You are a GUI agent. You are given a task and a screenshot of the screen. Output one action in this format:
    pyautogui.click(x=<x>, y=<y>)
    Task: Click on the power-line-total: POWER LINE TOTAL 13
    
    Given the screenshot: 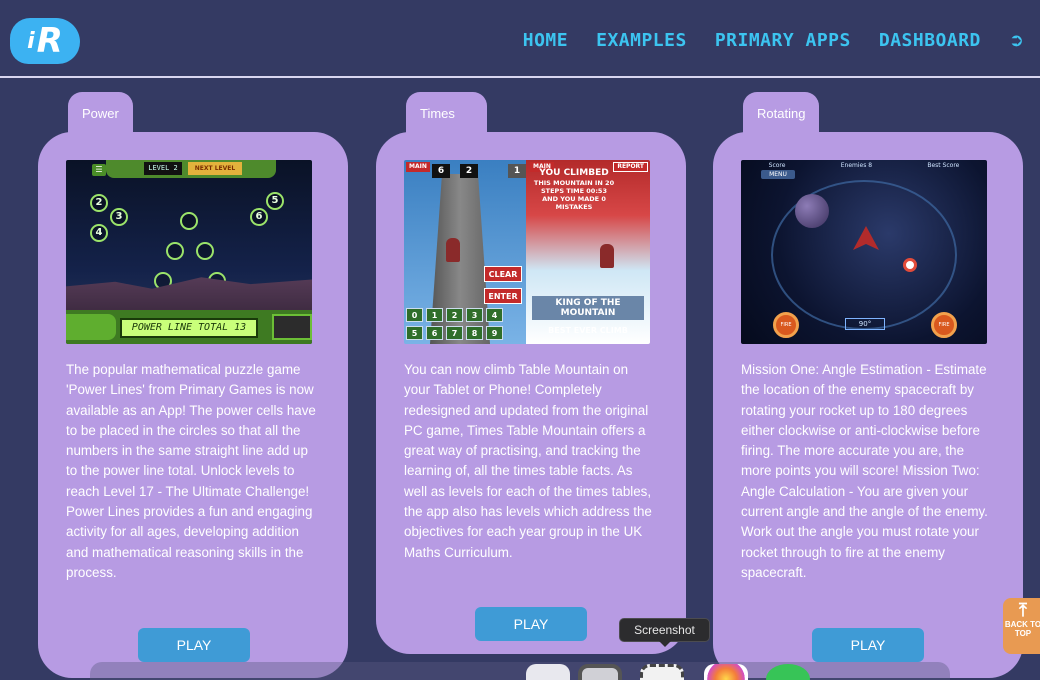 What is the action you would take?
    pyautogui.click(x=189, y=328)
    